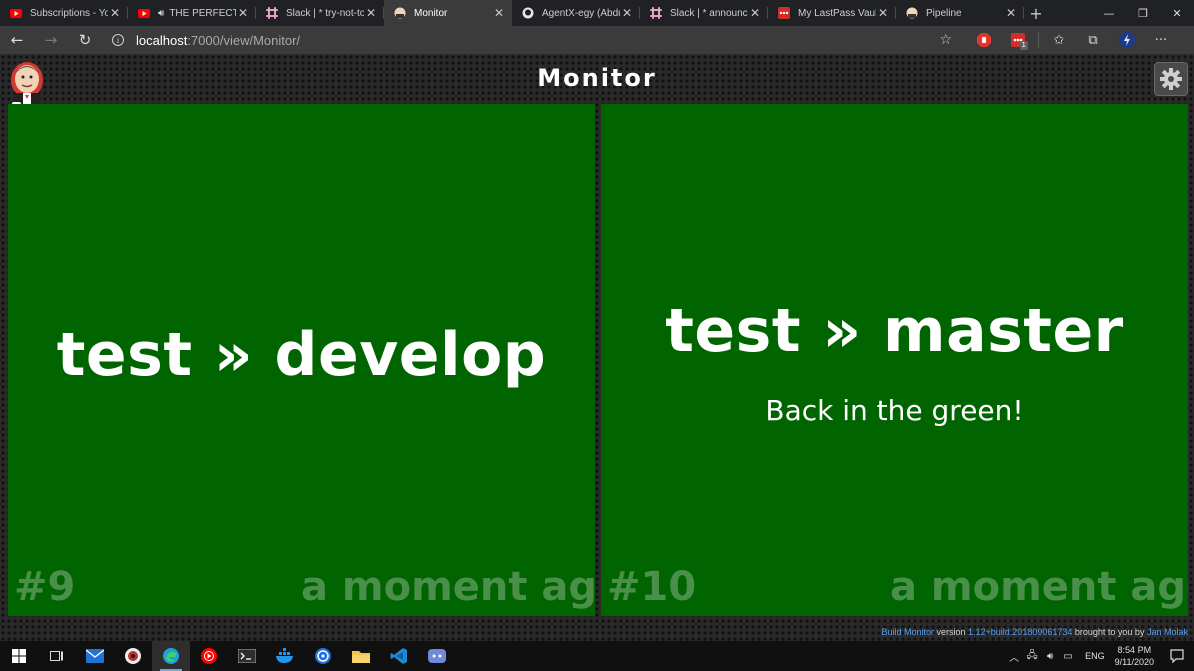 The height and width of the screenshot is (671, 1194). What do you see at coordinates (837, 13) in the screenshot?
I see `tab-title: My LastPass Vault` at bounding box center [837, 13].